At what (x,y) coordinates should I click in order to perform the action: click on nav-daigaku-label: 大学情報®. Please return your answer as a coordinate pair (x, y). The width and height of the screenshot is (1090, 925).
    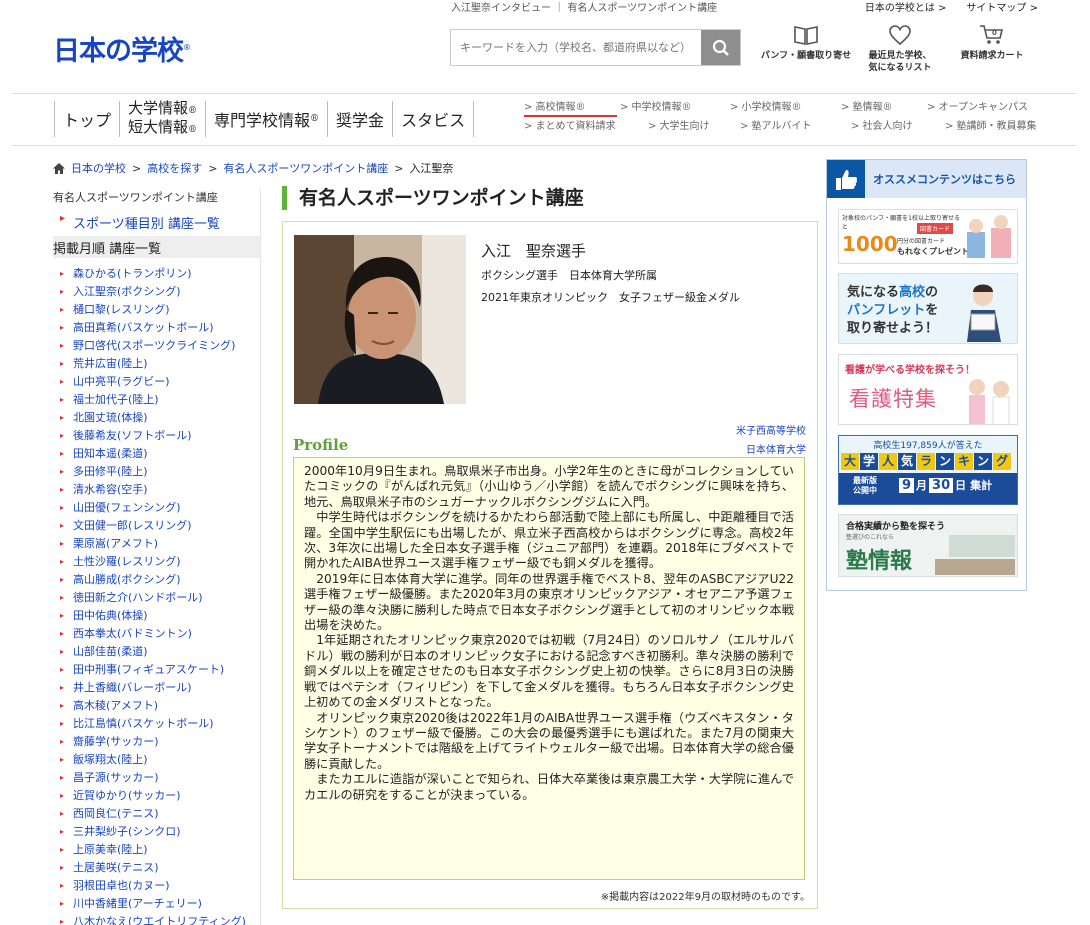
    Looking at the image, I should click on (163, 108).